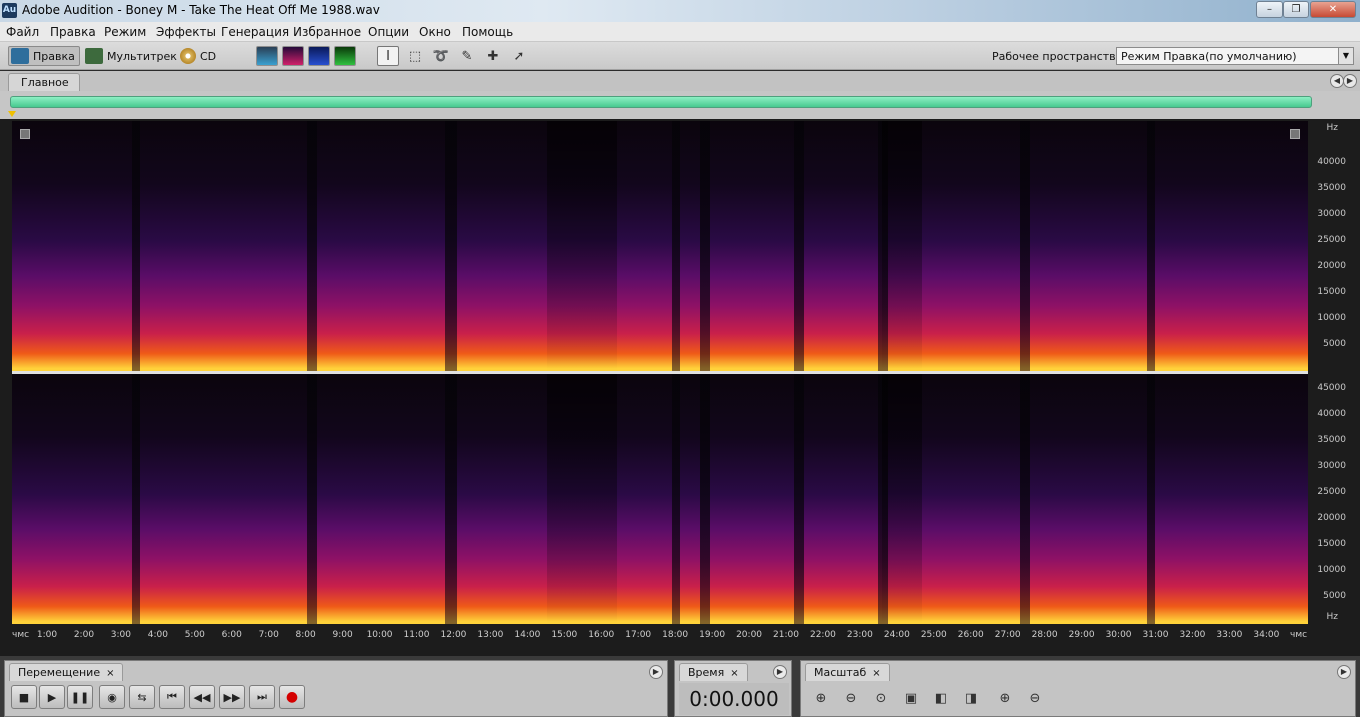  Describe the element at coordinates (1118, 635) in the screenshot. I see `time-tick: 30:00` at that location.